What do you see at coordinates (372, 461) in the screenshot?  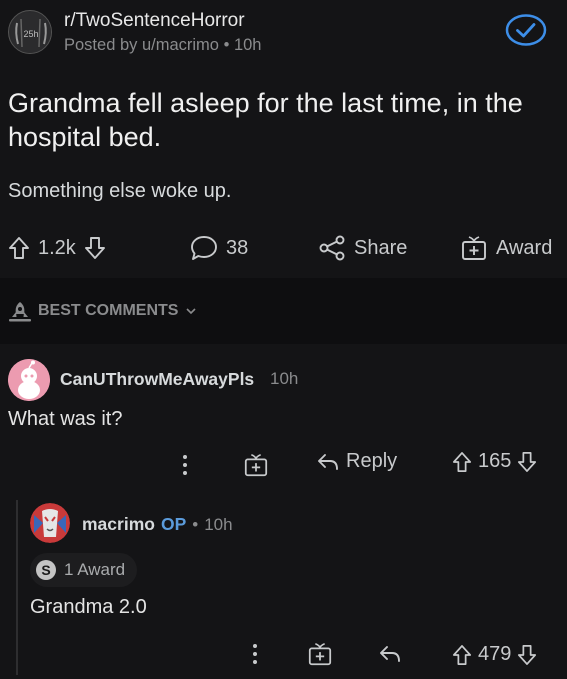 I see `reply-label: Reply` at bounding box center [372, 461].